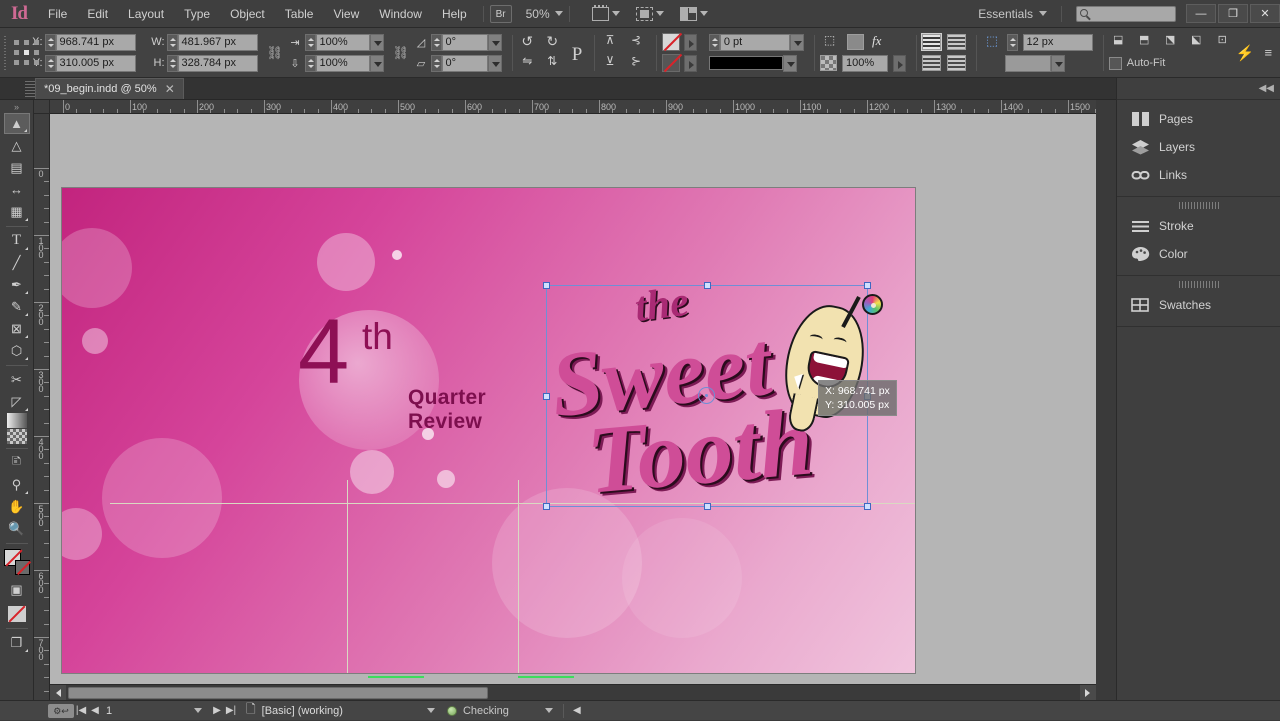 The width and height of the screenshot is (1280, 721). Describe the element at coordinates (465, 42) in the screenshot. I see `rotation-input: 0°` at that location.